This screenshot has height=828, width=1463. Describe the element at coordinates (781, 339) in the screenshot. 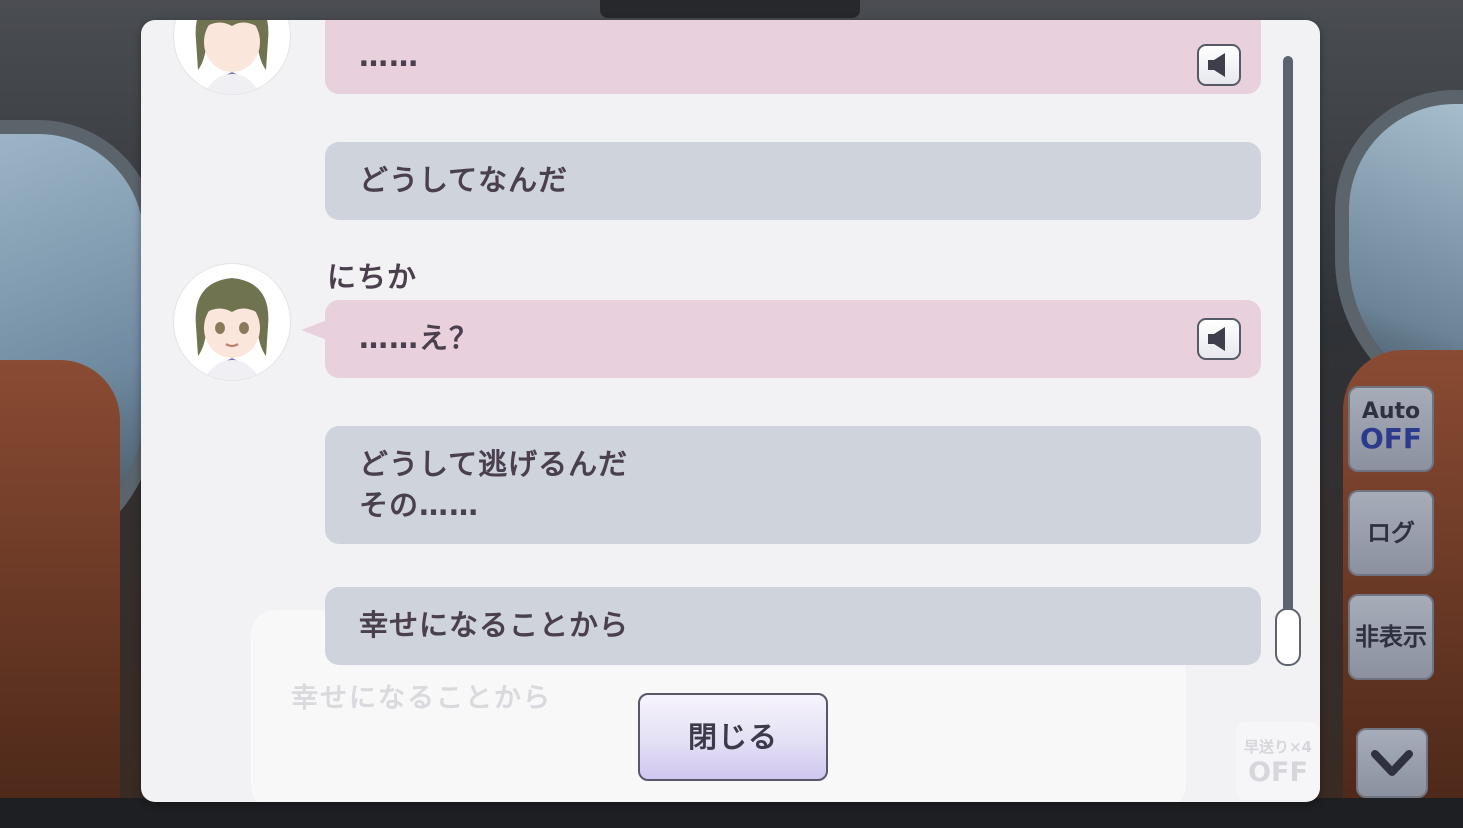

I see `log-message-character: ……え？` at that location.